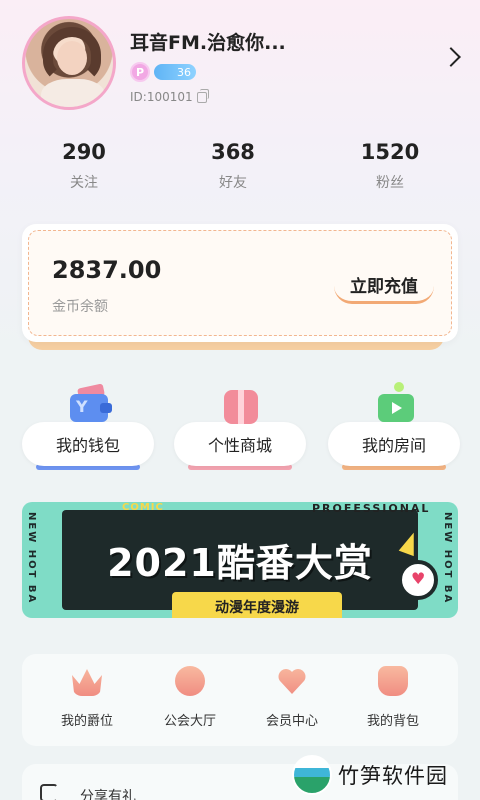 The image size is (480, 800). Describe the element at coordinates (392, 721) in the screenshot. I see `menu-item-label: 我的背包` at that location.